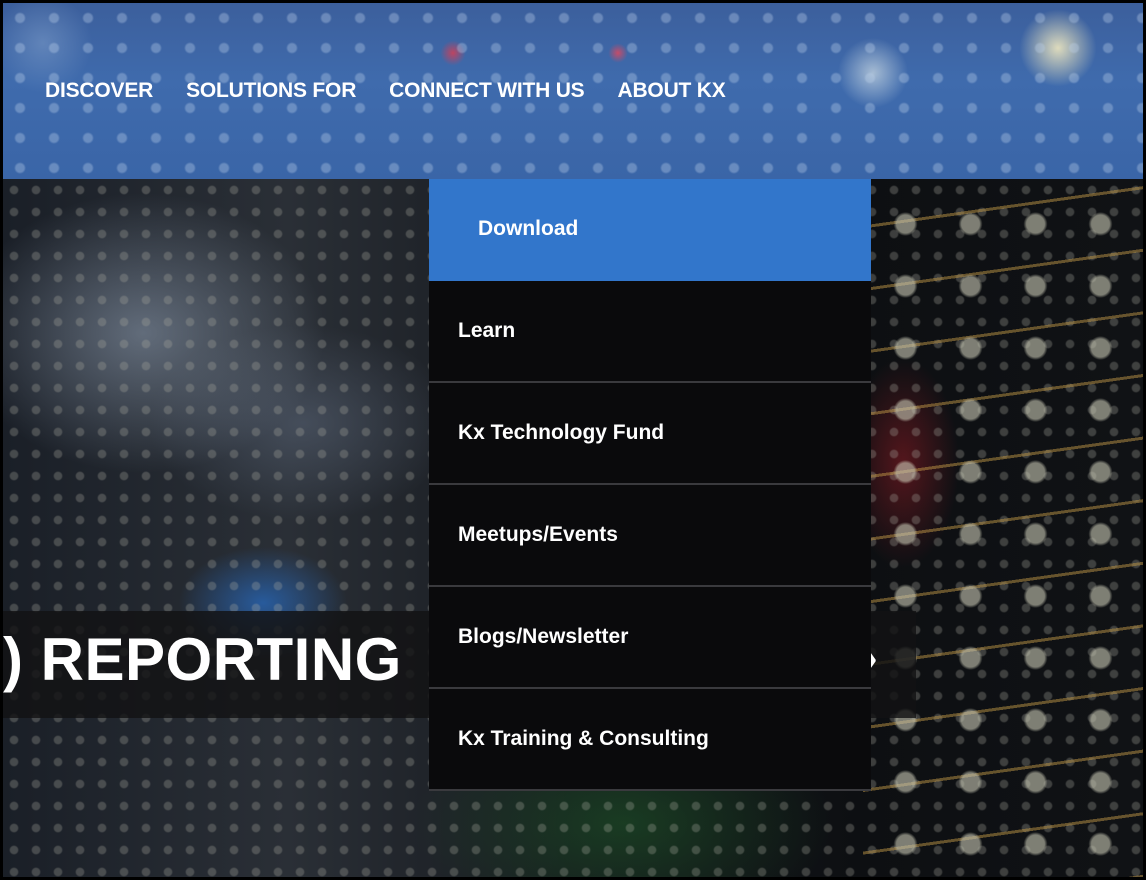 Image resolution: width=1146 pixels, height=880 pixels. Describe the element at coordinates (650, 434) in the screenshot. I see `dropdown-item-kx-technology-fund: Kx Technology Fund` at that location.